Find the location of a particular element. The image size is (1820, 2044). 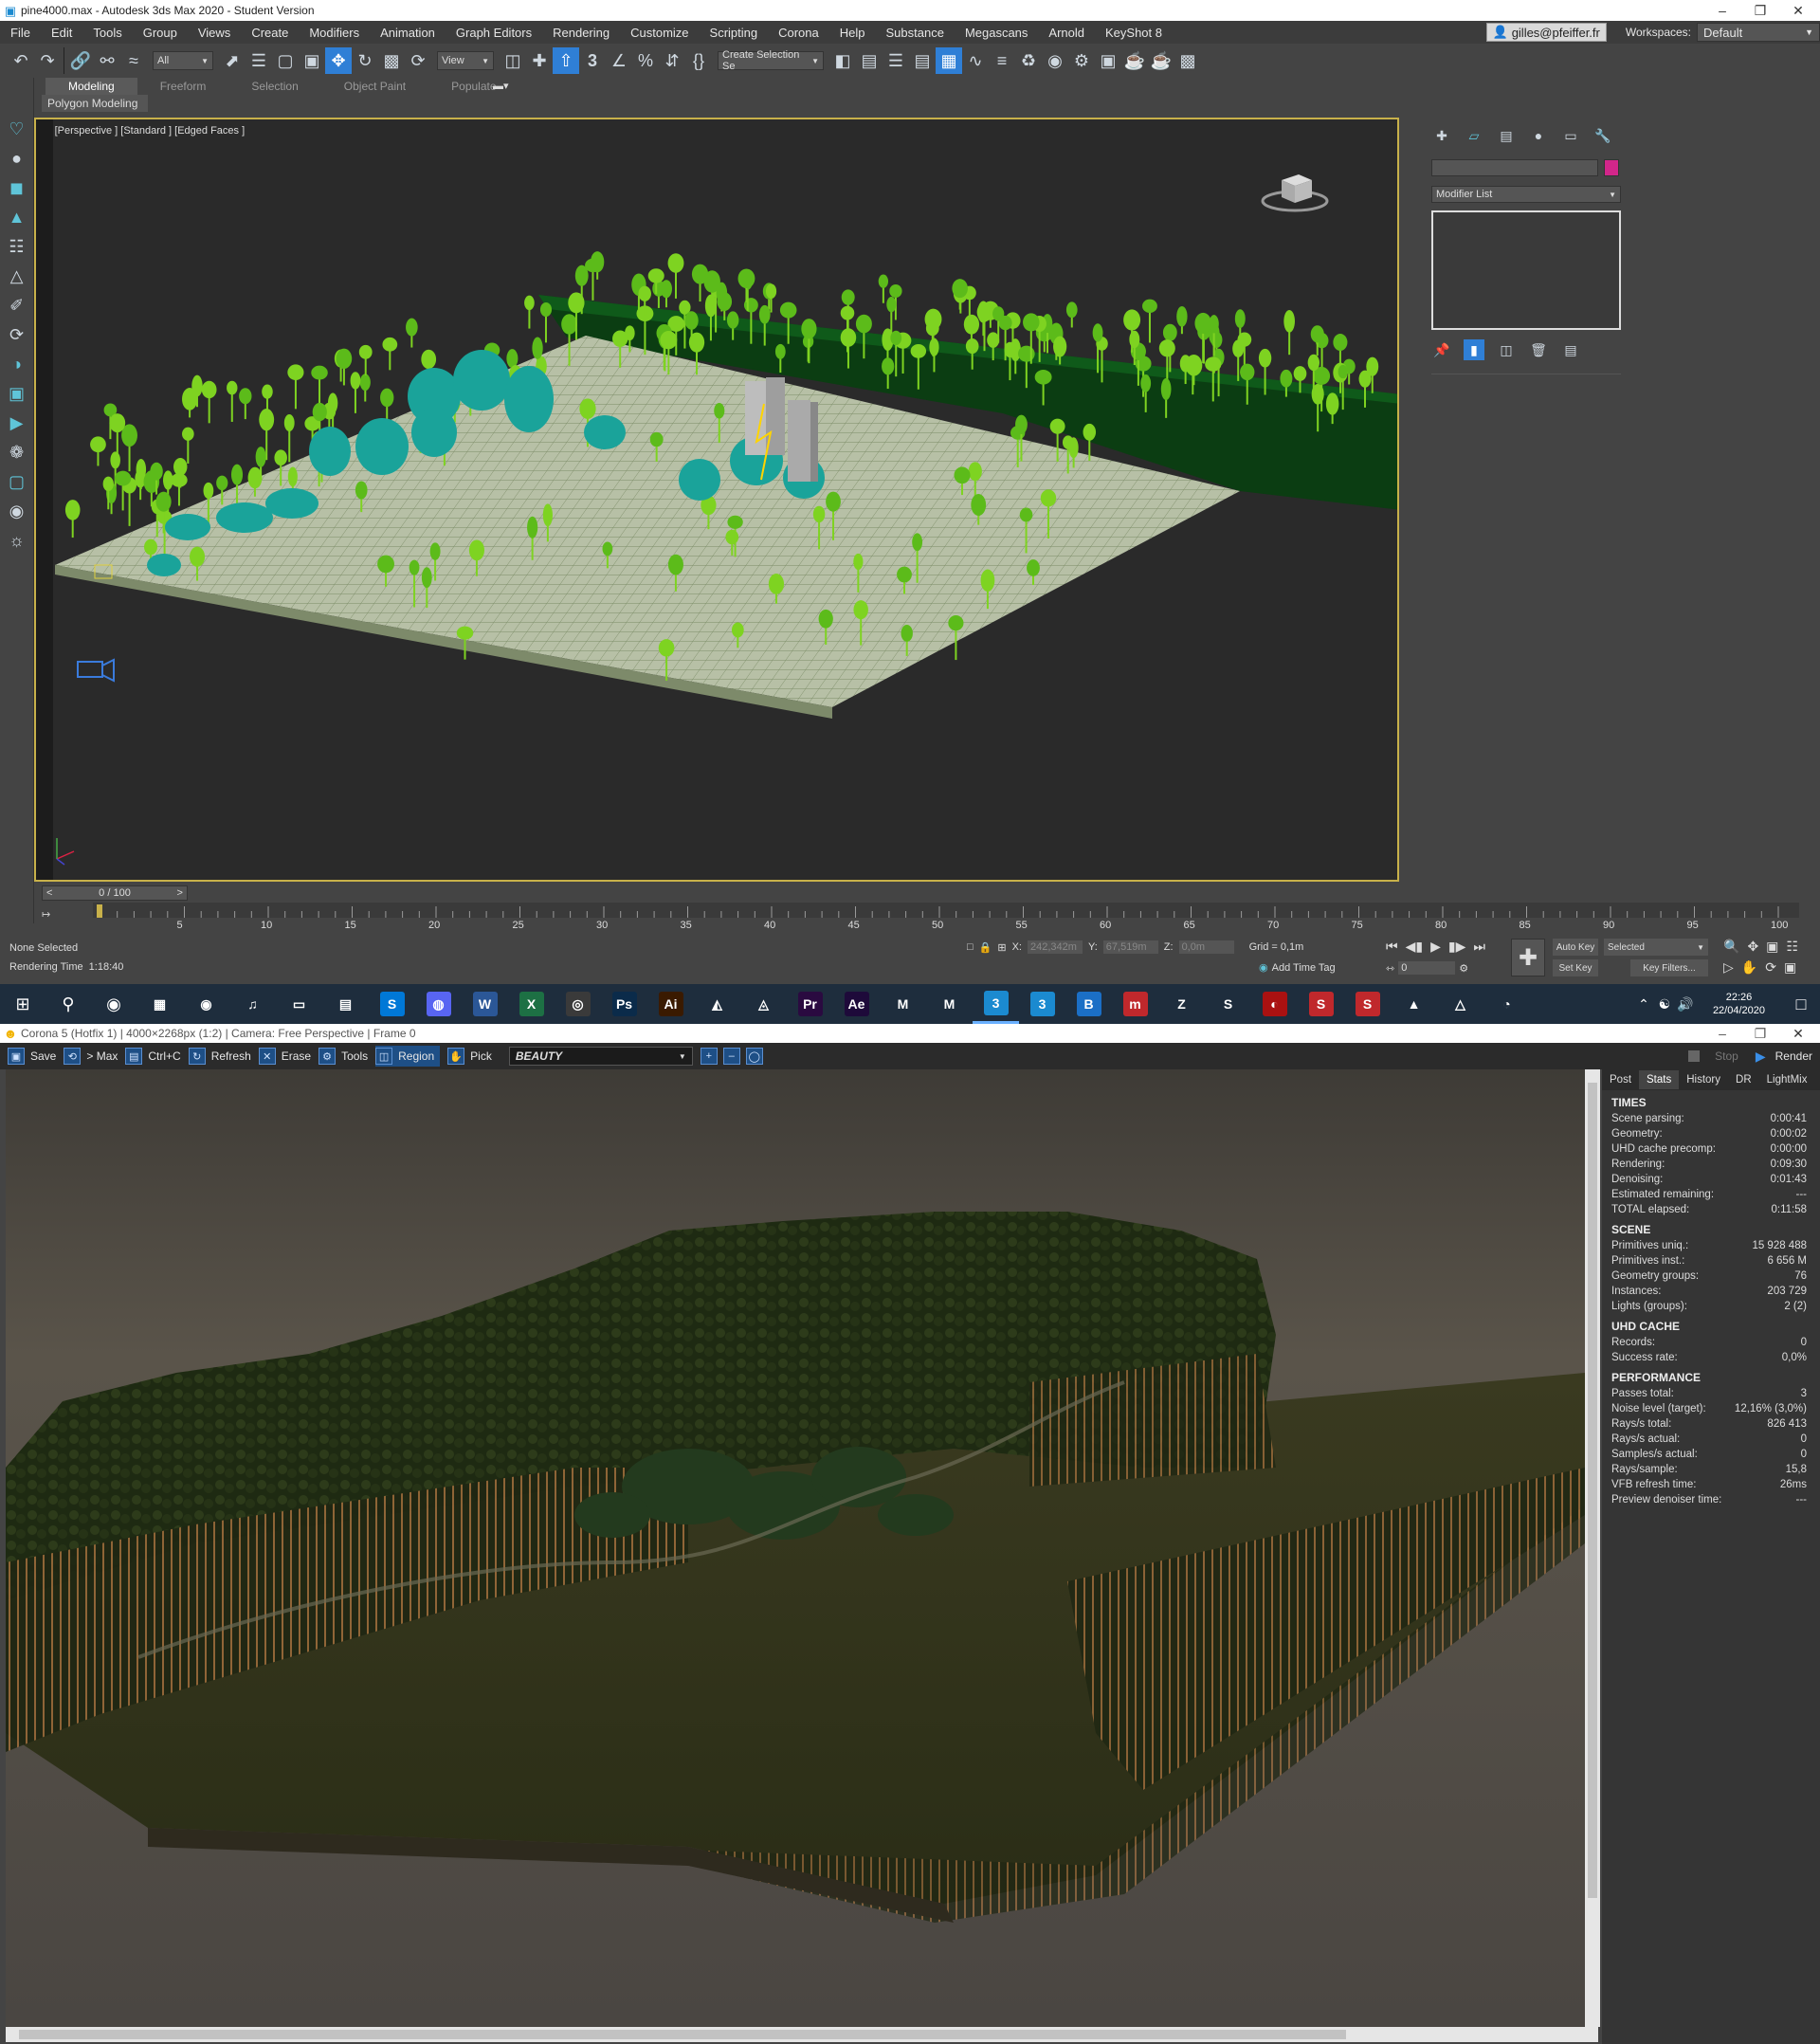

3dsmax-taskbar-icon: 3 is located at coordinates (996, 1004).